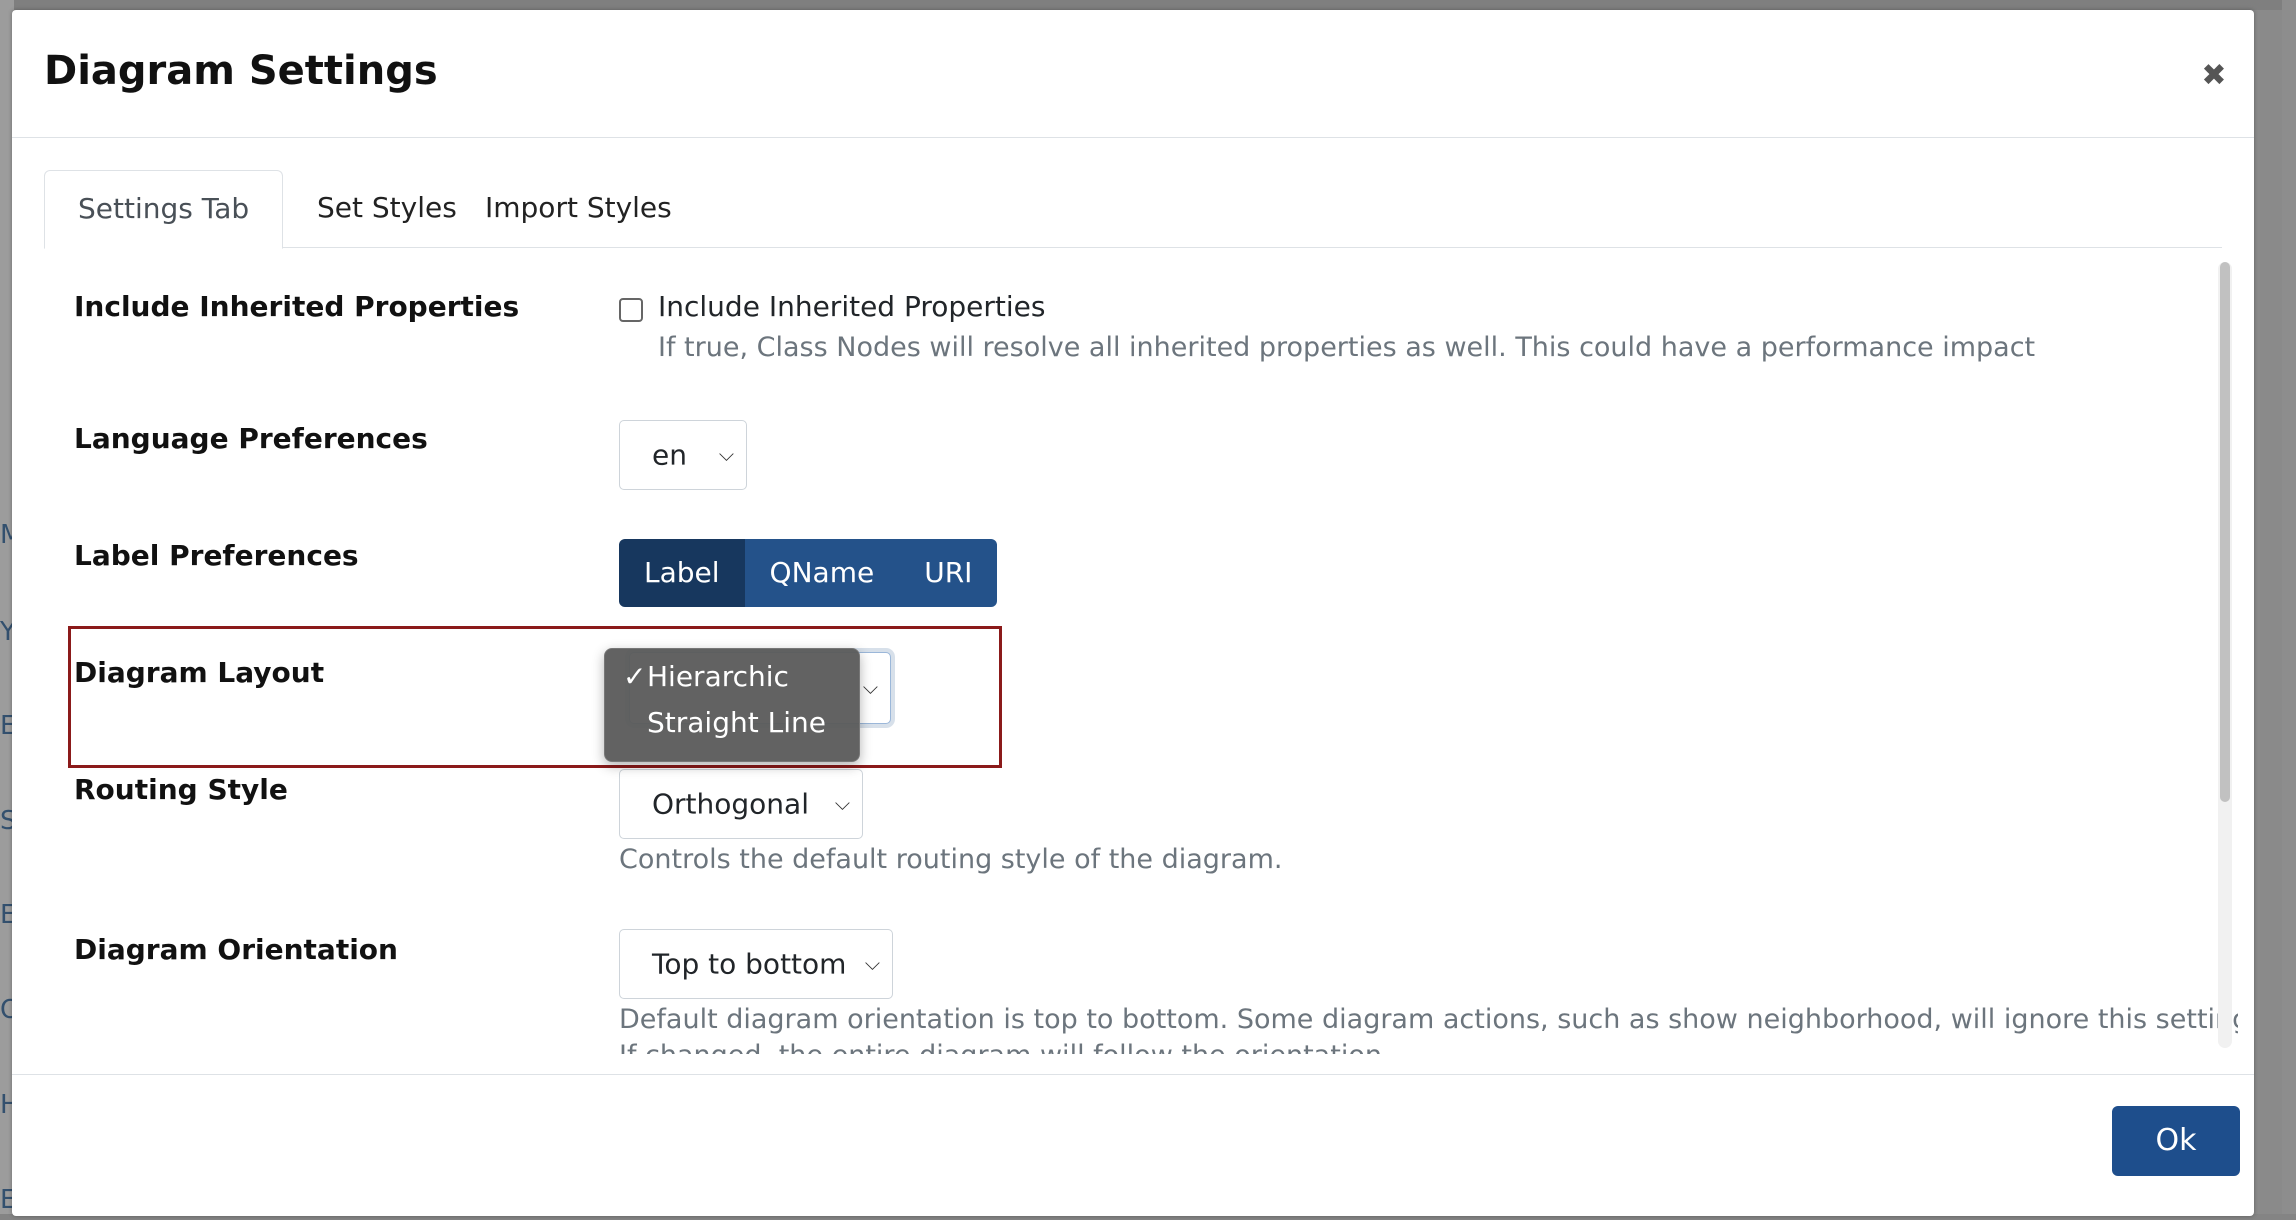  What do you see at coordinates (181, 789) in the screenshot?
I see `routing-style-label: Routing Style` at bounding box center [181, 789].